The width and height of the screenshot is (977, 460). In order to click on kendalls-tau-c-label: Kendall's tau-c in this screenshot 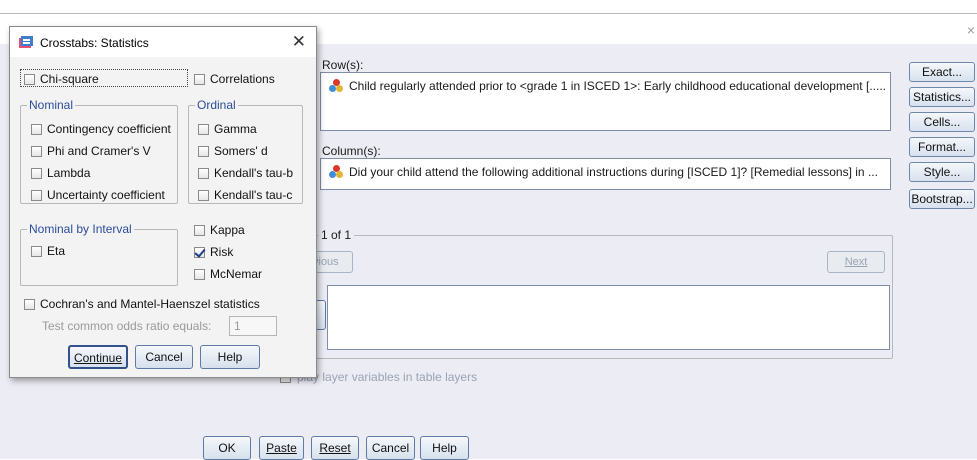, I will do `click(253, 195)`.